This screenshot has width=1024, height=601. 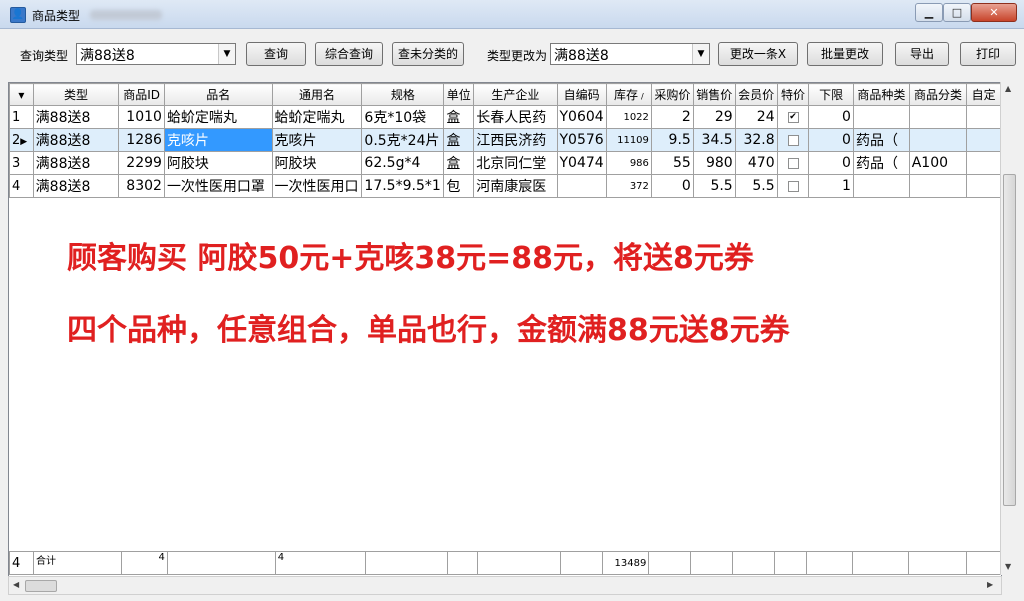 I want to click on col-header-special: 特价, so click(x=793, y=94).